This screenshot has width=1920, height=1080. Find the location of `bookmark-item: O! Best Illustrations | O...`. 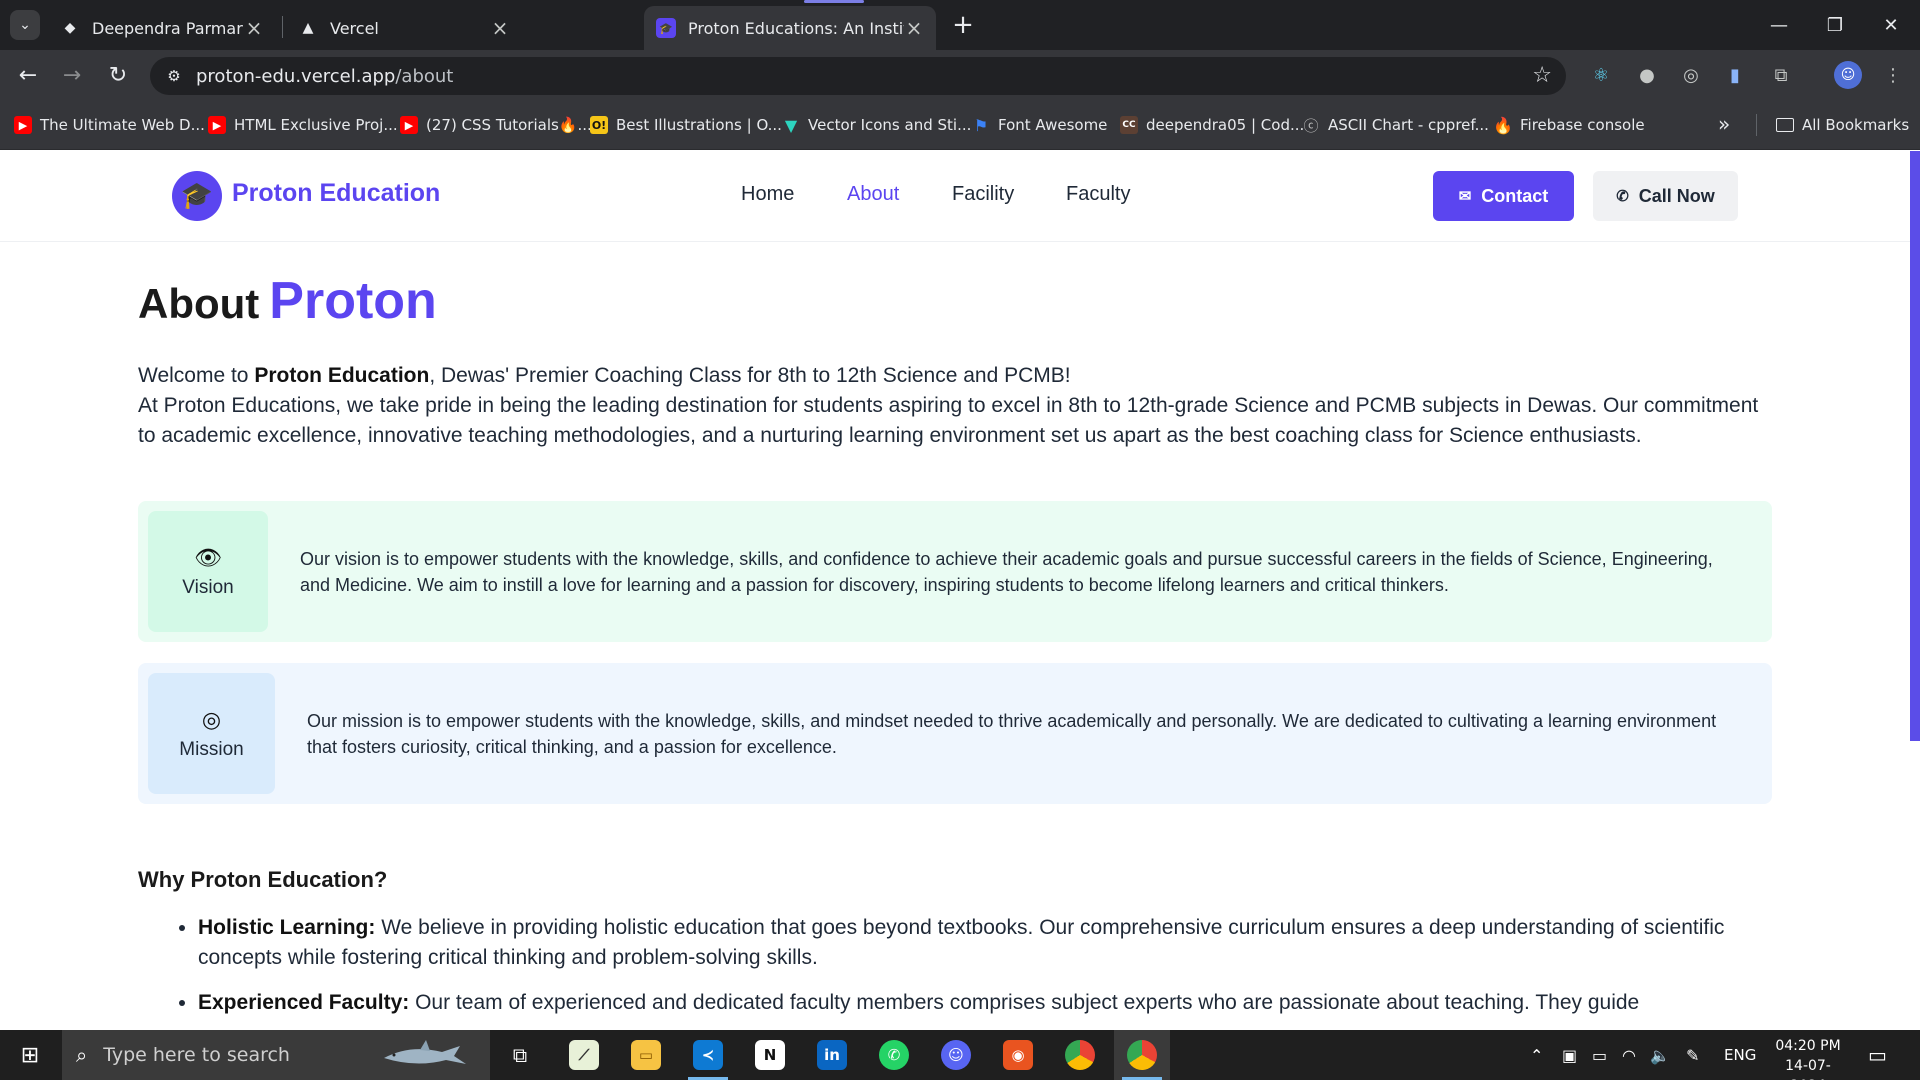

bookmark-item: O! Best Illustrations | O... is located at coordinates (686, 125).